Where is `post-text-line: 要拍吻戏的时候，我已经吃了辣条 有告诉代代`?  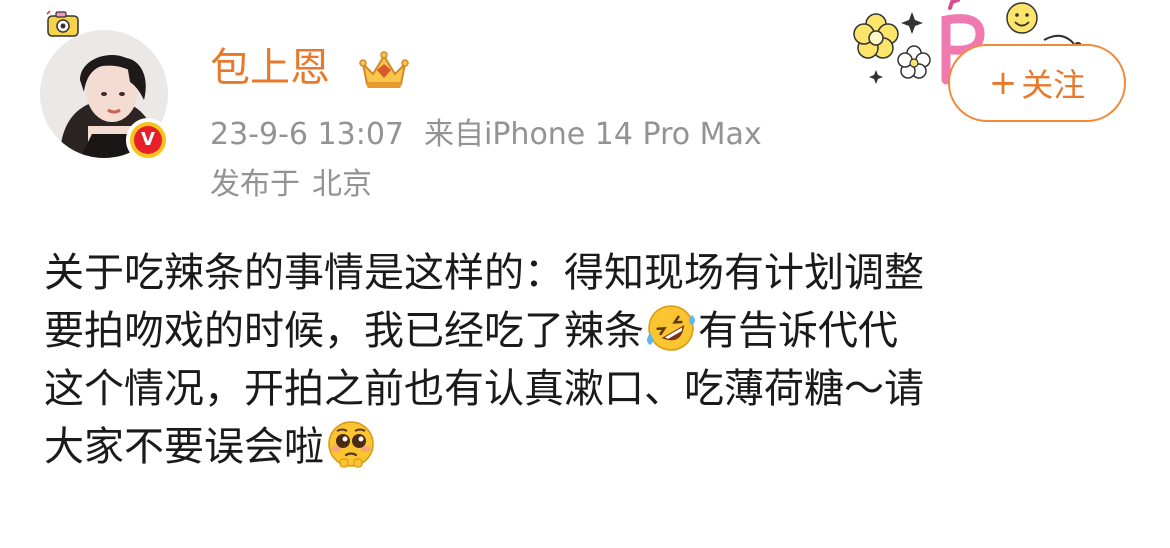
post-text-line: 要拍吻戏的时候，我已经吃了辣条 有告诉代代 is located at coordinates (589, 331).